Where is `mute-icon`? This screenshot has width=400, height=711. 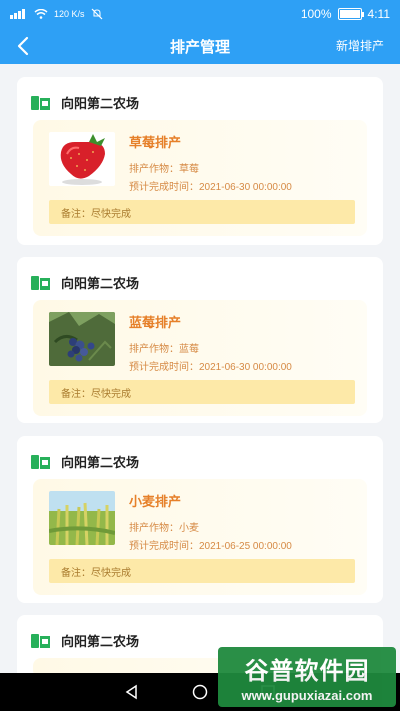 mute-icon is located at coordinates (96, 14).